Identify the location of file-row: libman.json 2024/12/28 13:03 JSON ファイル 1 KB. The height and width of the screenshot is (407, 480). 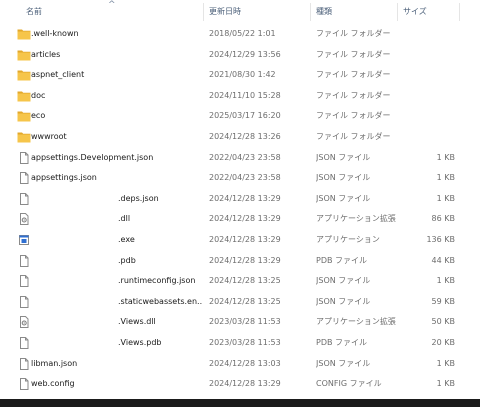
(232, 364).